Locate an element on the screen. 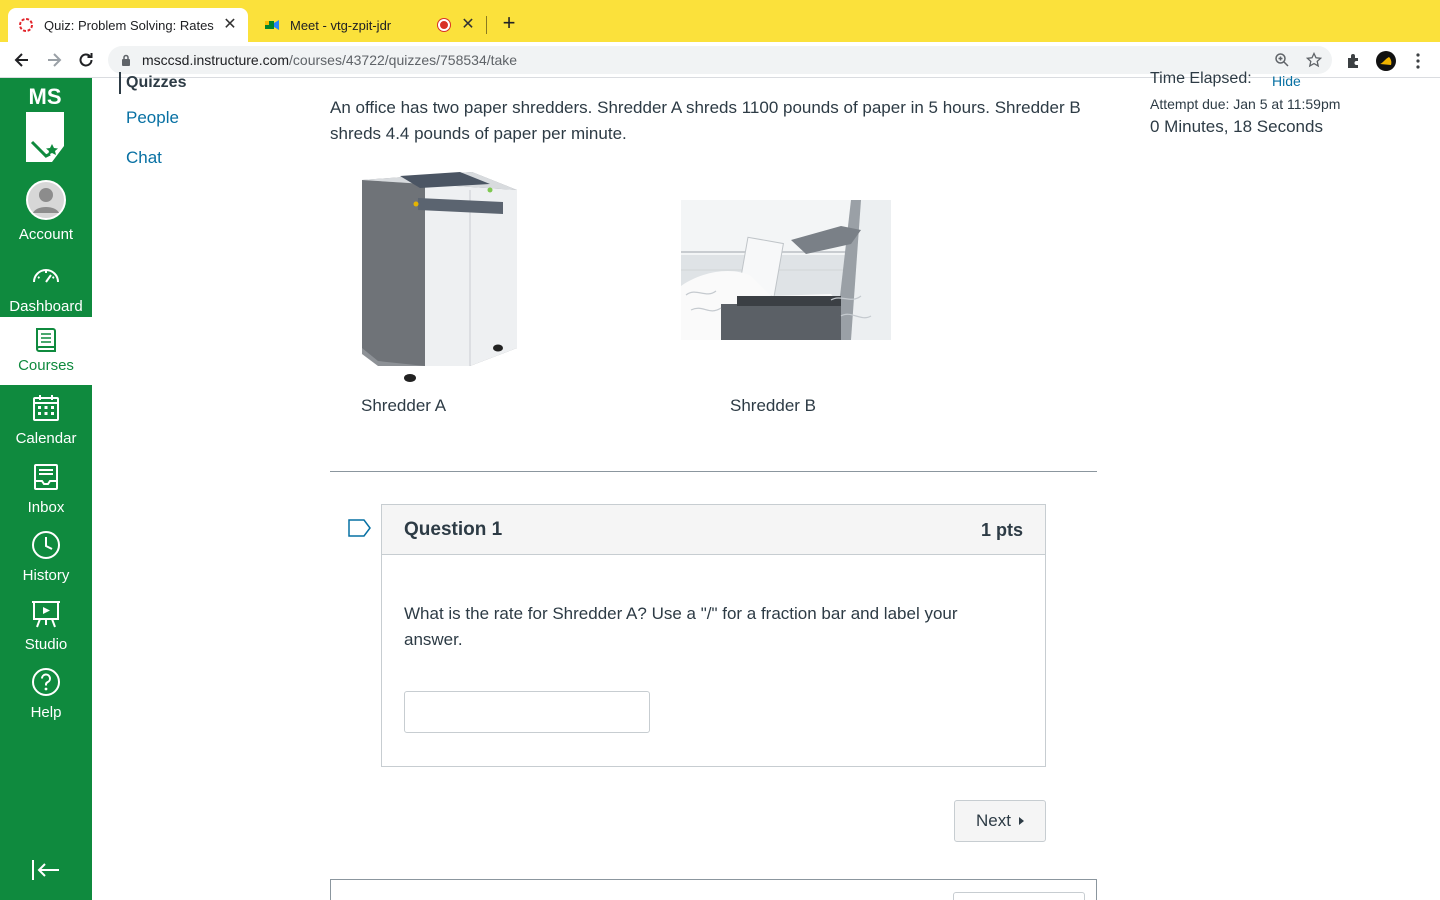 Image resolution: width=1440 pixels, height=900 pixels. tab-quiz: Quiz: Problem Solving: Rates ✕ is located at coordinates (128, 25).